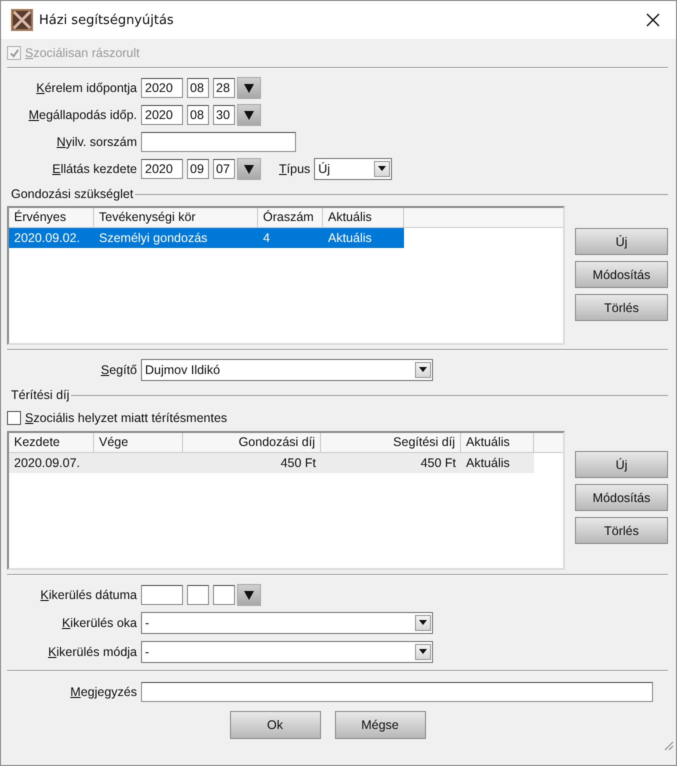 This screenshot has width=677, height=766. What do you see at coordinates (103, 692) in the screenshot?
I see `field-label: Megjegyzés` at bounding box center [103, 692].